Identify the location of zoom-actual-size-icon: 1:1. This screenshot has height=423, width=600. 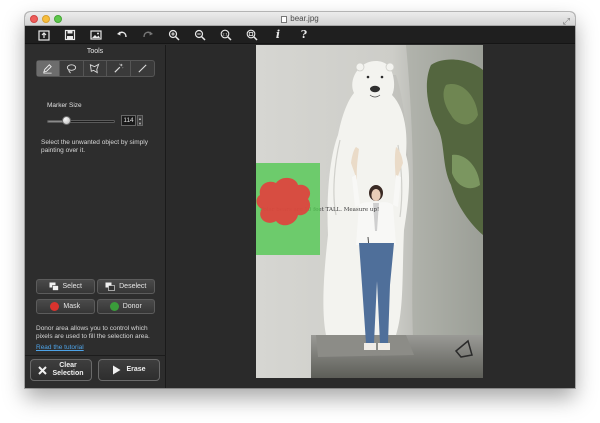
(226, 35).